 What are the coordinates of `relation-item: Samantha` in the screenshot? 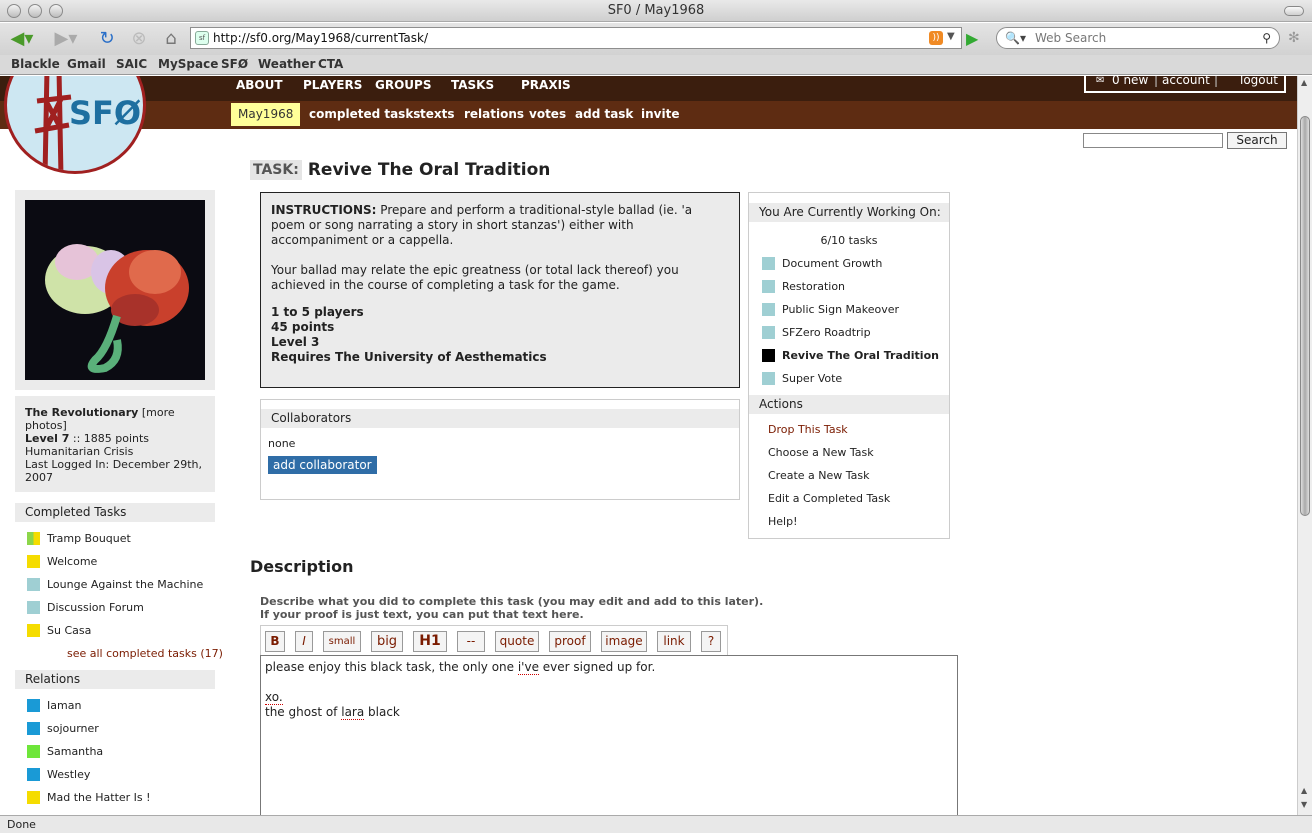 It's located at (65, 751).